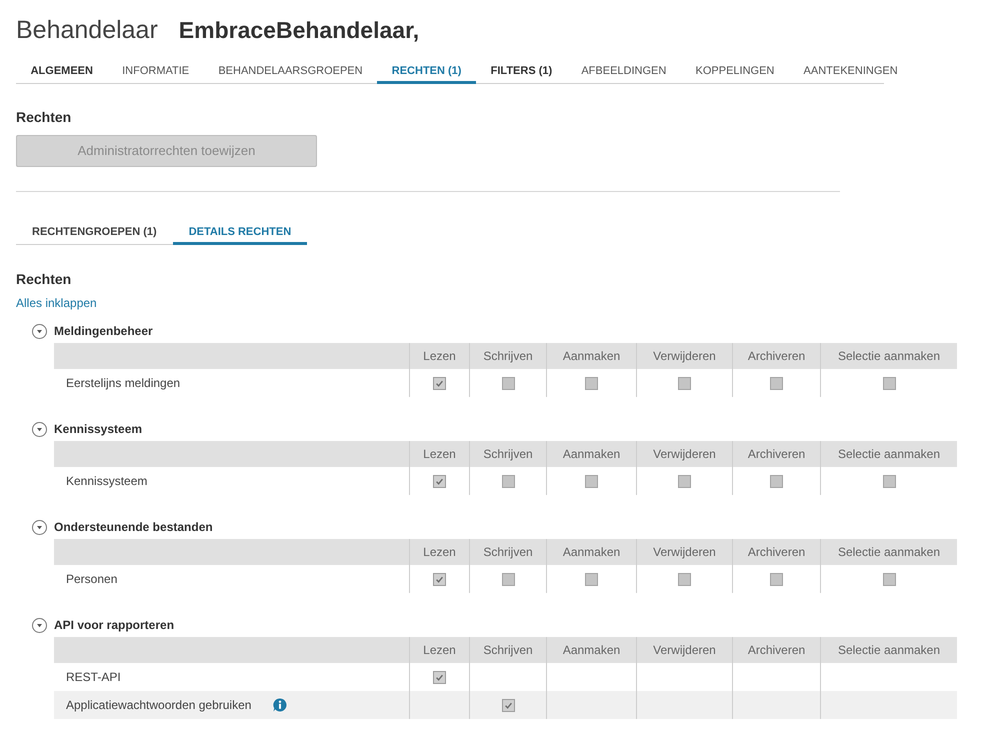 The image size is (986, 743). What do you see at coordinates (114, 625) in the screenshot?
I see `group-title: API voor rapporteren` at bounding box center [114, 625].